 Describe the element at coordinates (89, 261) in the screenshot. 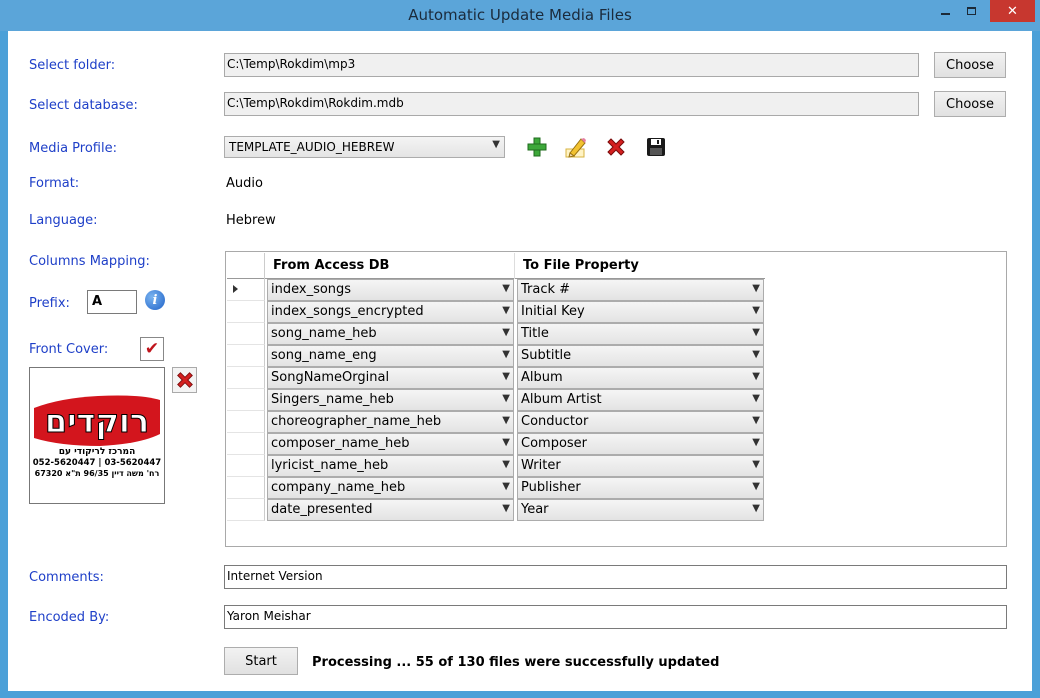

I see `columns-mapping-label: Columns Mapping:` at that location.